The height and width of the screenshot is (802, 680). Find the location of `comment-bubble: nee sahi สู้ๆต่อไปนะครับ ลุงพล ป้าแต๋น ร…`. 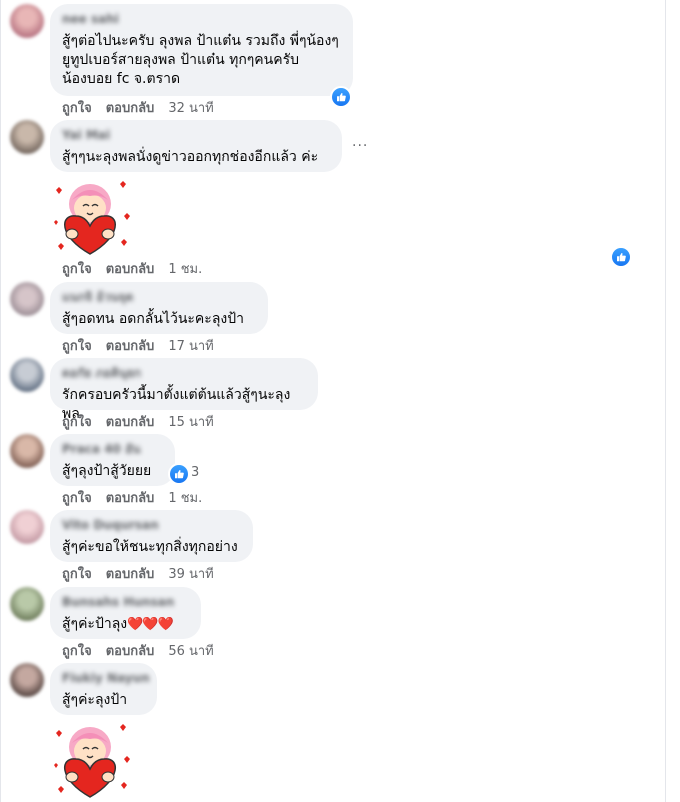

comment-bubble: nee sahi สู้ๆต่อไปนะครับ ลุงพล ป้าแต๋น ร… is located at coordinates (201, 50).